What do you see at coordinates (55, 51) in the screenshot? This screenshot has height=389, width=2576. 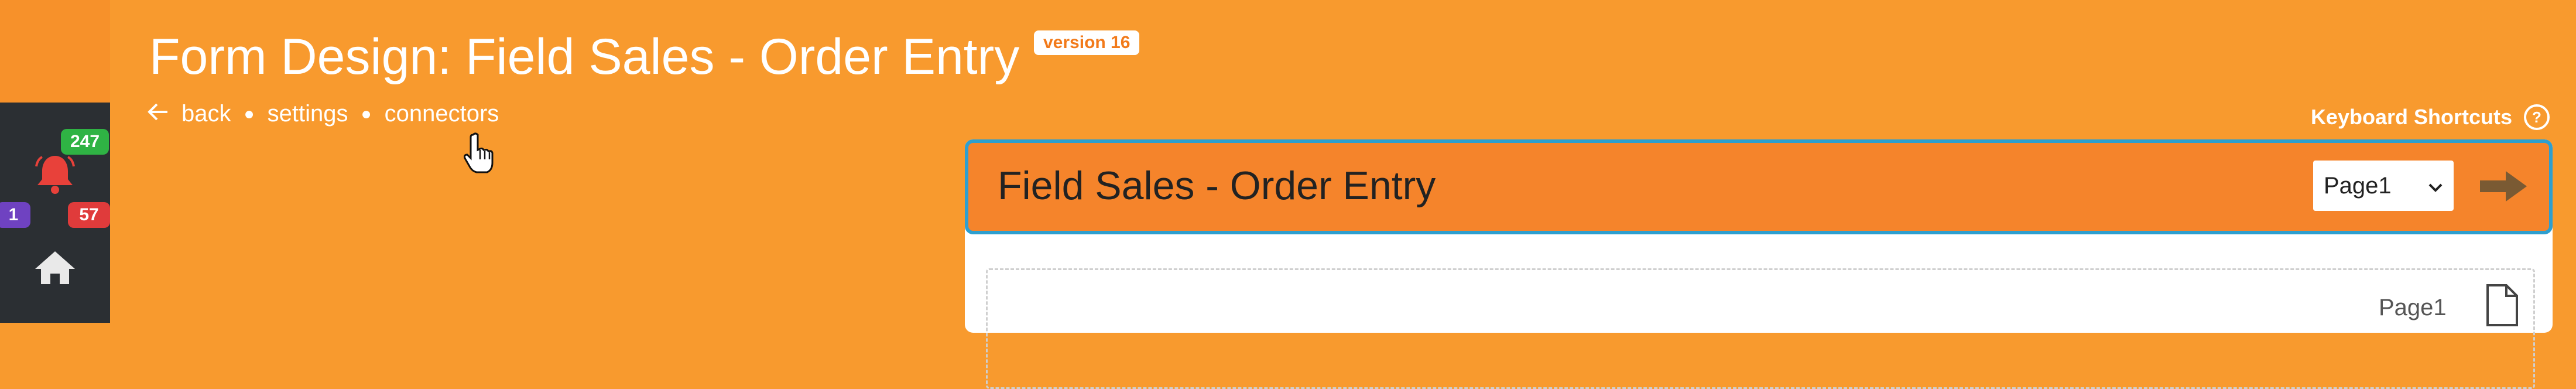 I see `sidebar-brand-area` at bounding box center [55, 51].